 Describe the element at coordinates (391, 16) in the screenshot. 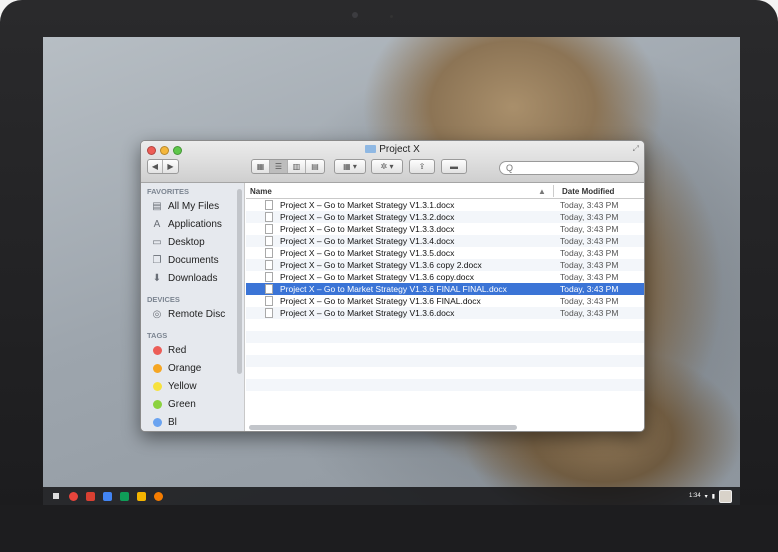

I see `sensor-icon` at that location.